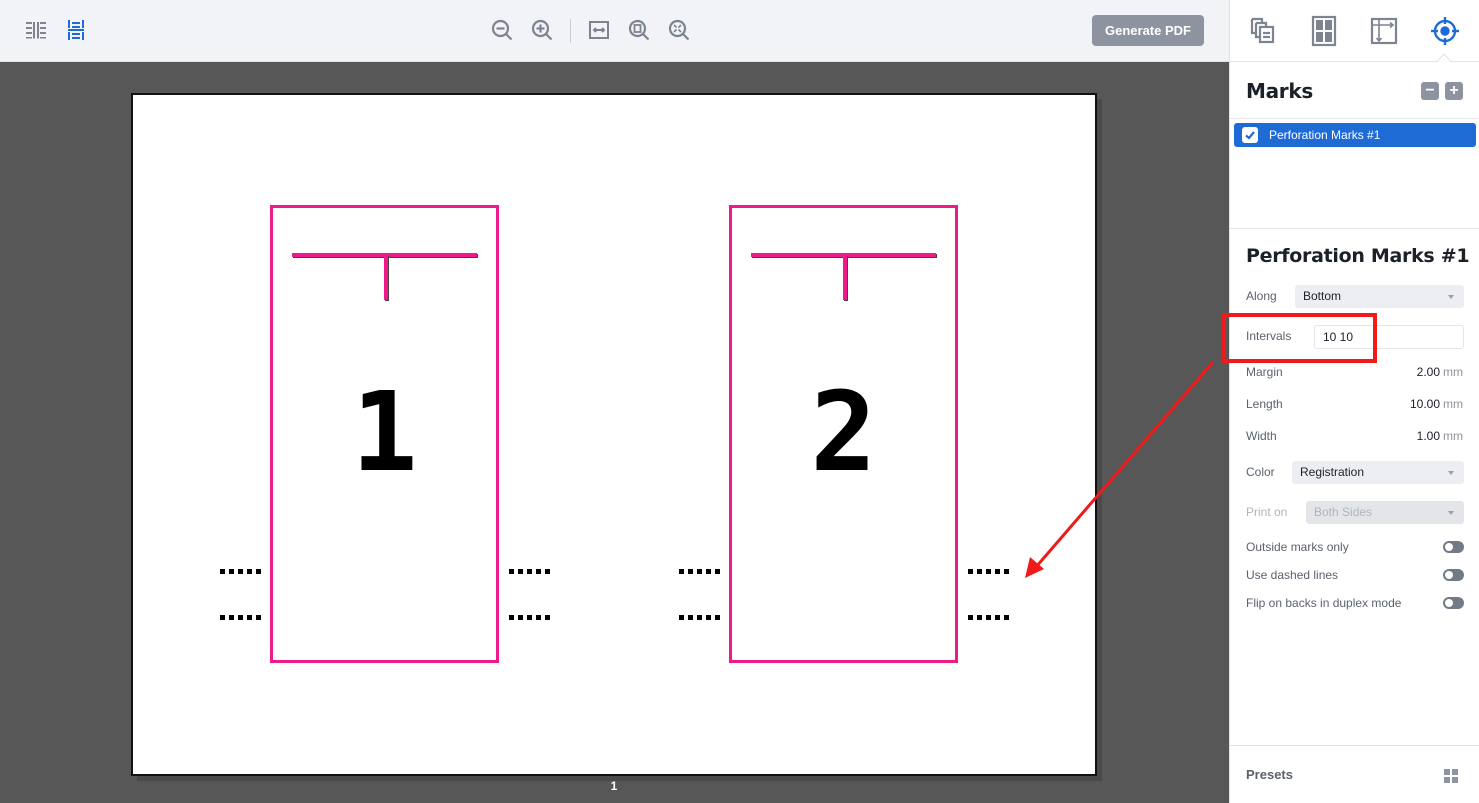 Image resolution: width=1479 pixels, height=803 pixels. I want to click on card-trim-box-2: 2, so click(843, 434).